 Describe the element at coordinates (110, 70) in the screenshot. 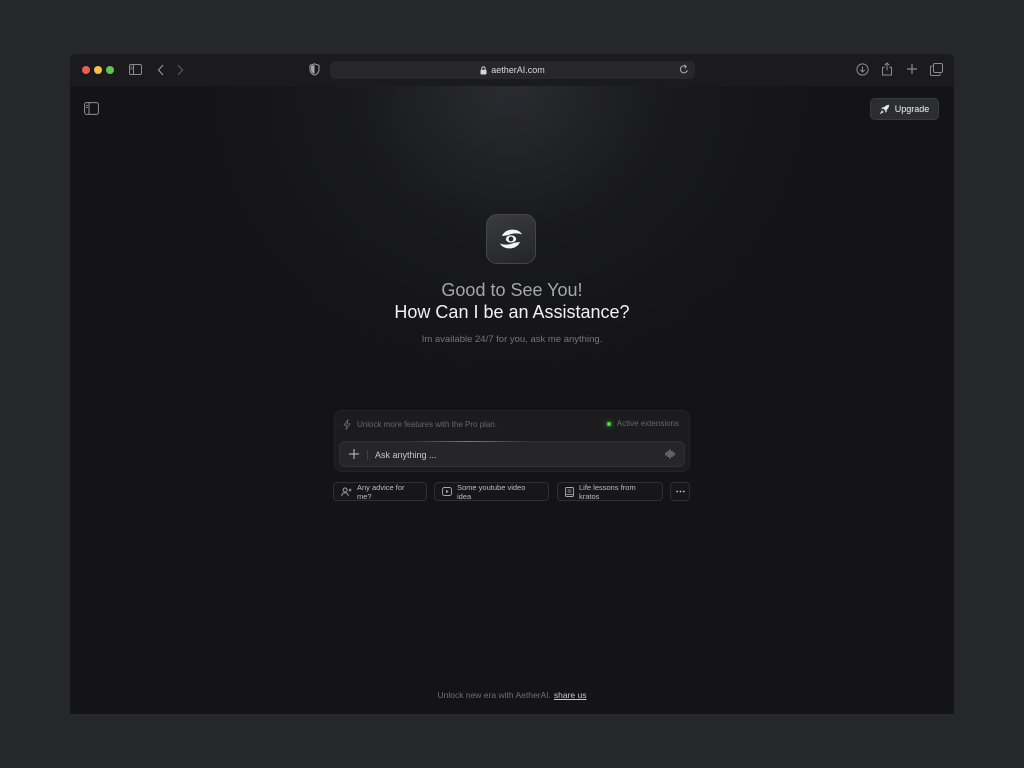

I see `zoom-window-button` at that location.